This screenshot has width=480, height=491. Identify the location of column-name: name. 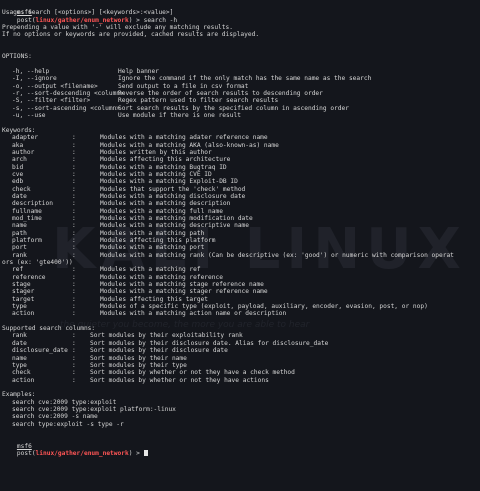
(19, 358).